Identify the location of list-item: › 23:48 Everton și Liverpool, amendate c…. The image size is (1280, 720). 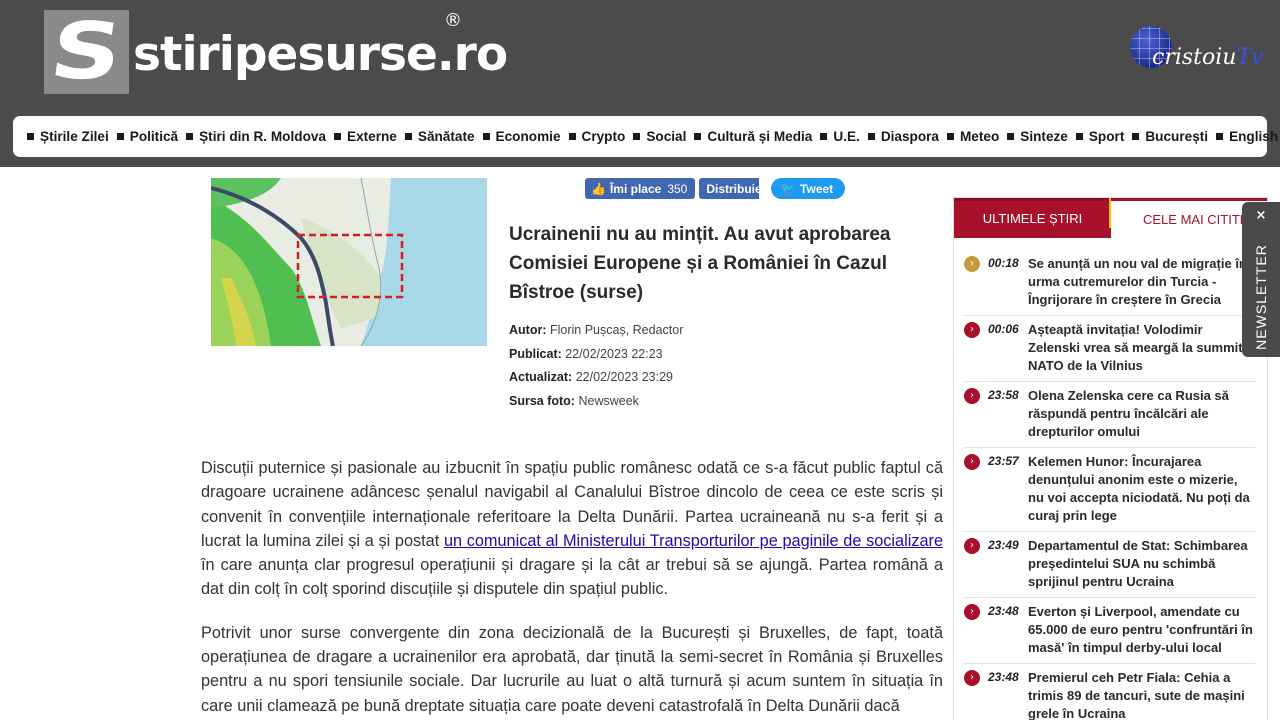
(1109, 631).